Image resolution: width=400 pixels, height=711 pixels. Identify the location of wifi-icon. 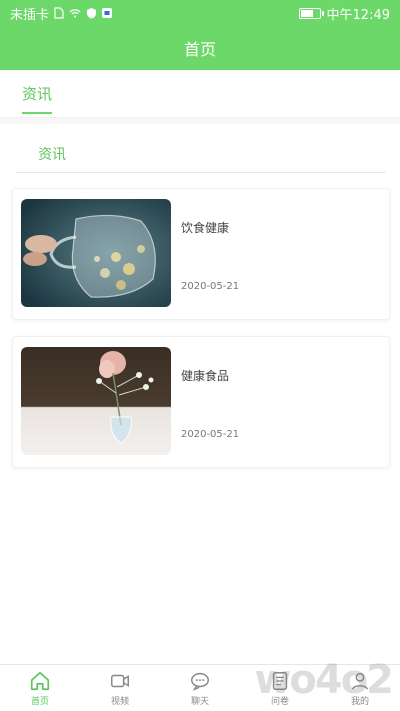
(75, 13).